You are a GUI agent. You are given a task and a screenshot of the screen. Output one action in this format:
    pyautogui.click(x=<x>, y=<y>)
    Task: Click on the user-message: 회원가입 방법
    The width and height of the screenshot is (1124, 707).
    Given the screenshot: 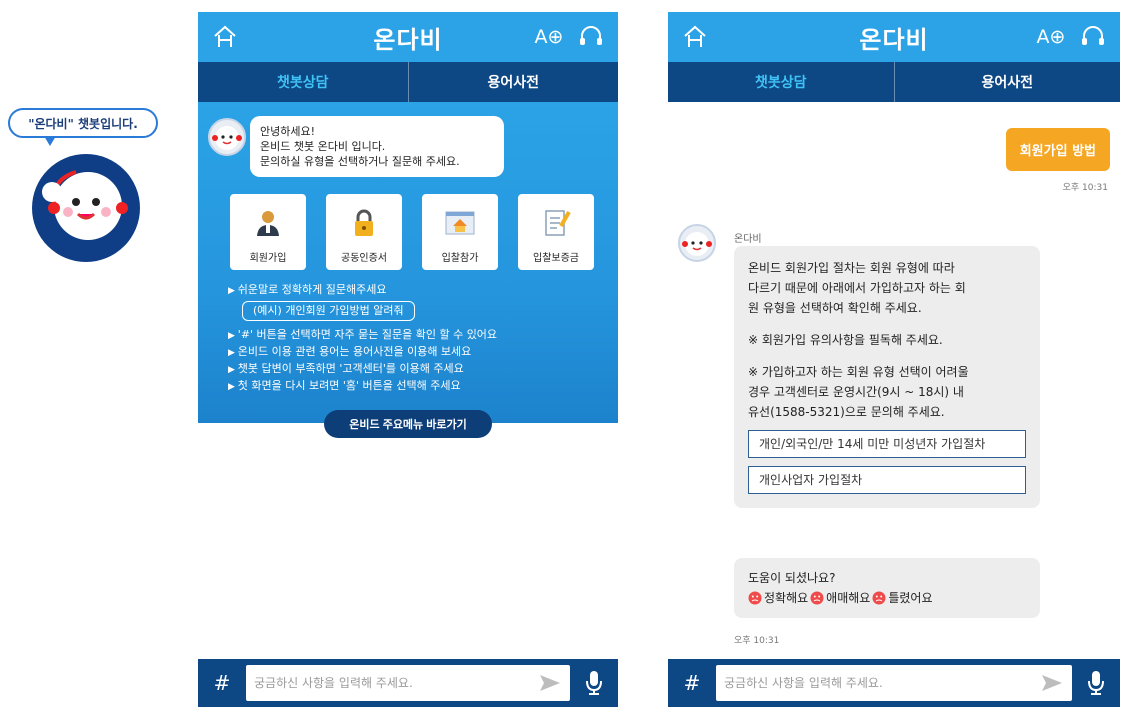 What is the action you would take?
    pyautogui.click(x=1057, y=149)
    